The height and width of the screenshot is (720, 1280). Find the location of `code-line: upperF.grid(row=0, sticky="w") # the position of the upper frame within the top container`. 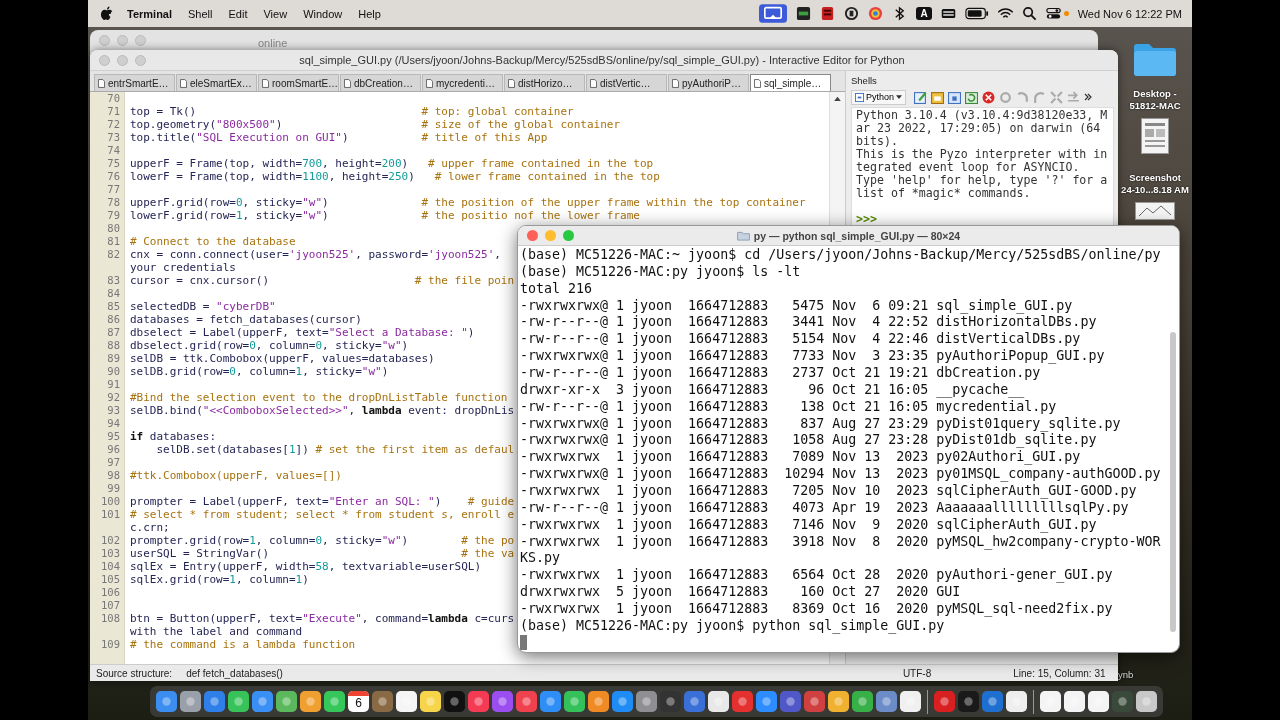

code-line: upperF.grid(row=0, sticky="w") # the position of the upper frame within the top container is located at coordinates (468, 202).